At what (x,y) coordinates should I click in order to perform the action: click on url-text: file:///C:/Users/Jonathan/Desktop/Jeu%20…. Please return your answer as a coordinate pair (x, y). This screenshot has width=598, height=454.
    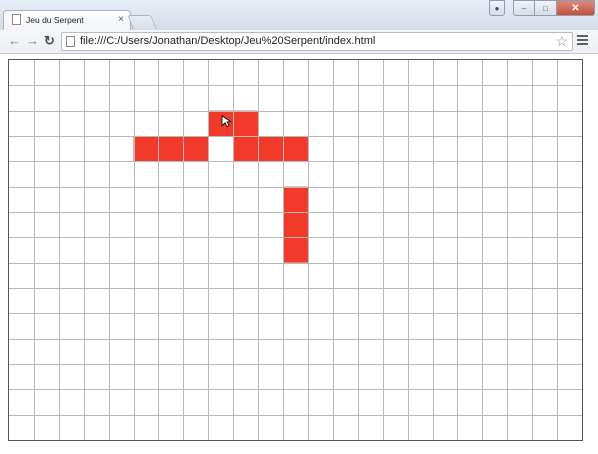
    Looking at the image, I should click on (227, 41).